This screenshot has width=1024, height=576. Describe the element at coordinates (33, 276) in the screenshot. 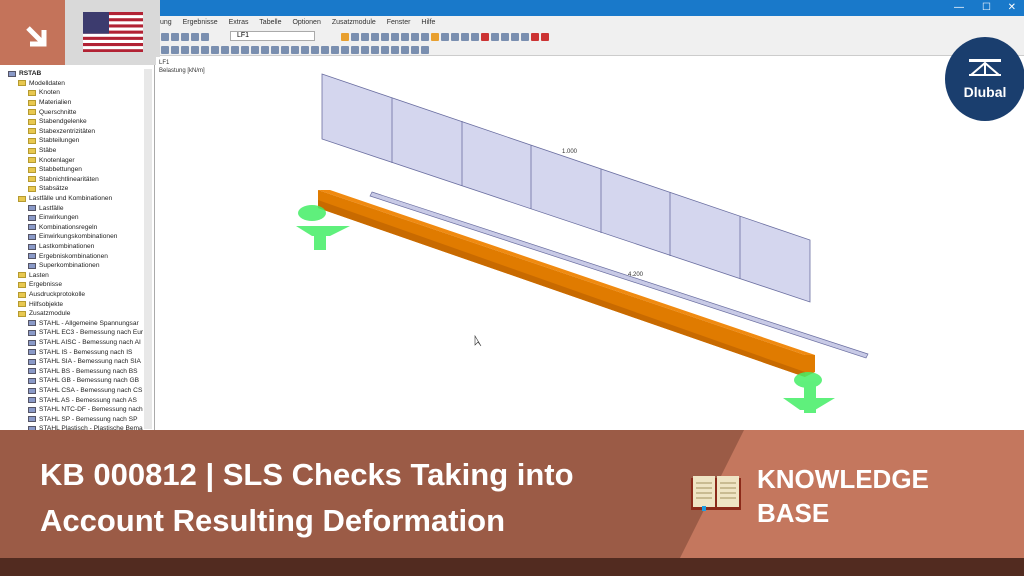

I see `tree-item: Lasten` at that location.